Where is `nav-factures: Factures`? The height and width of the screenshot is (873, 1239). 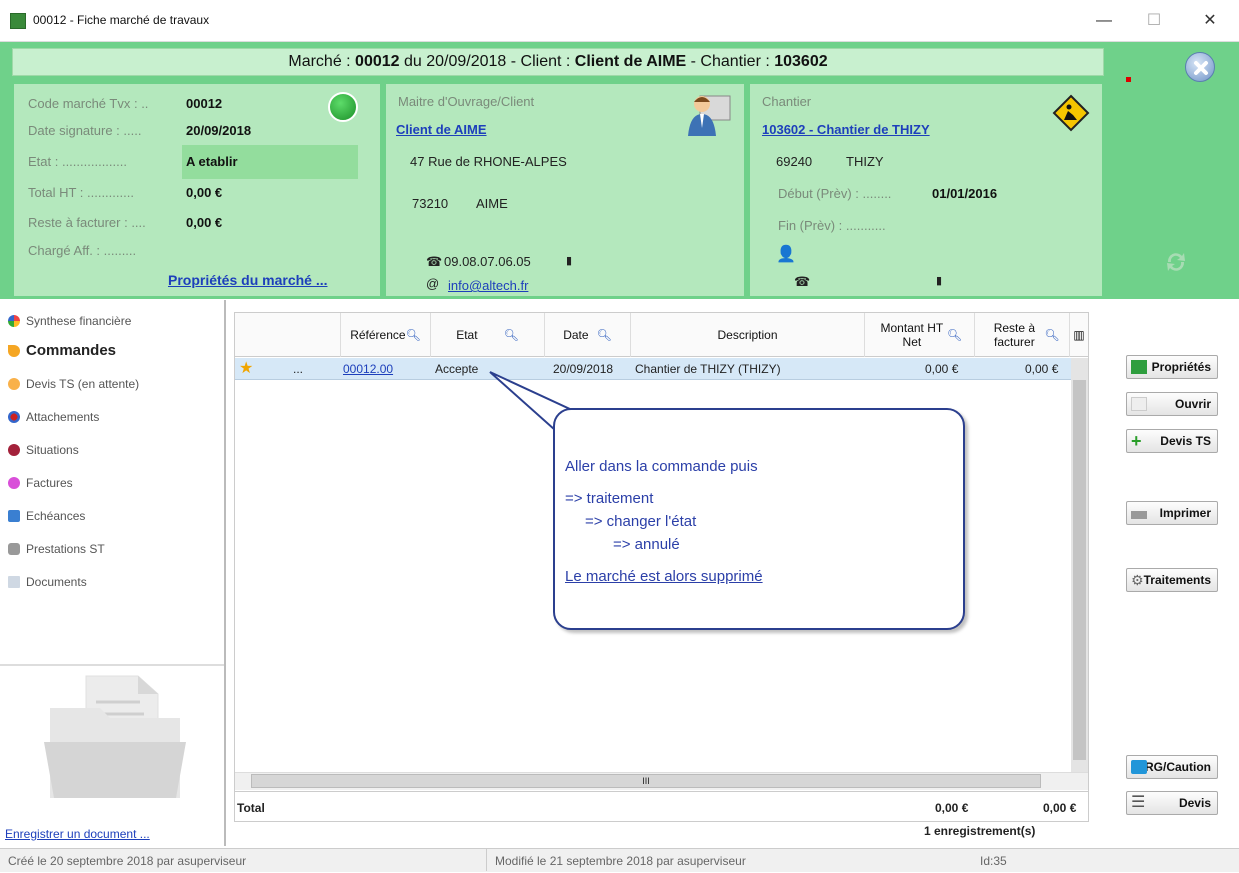
nav-factures: Factures is located at coordinates (40, 483).